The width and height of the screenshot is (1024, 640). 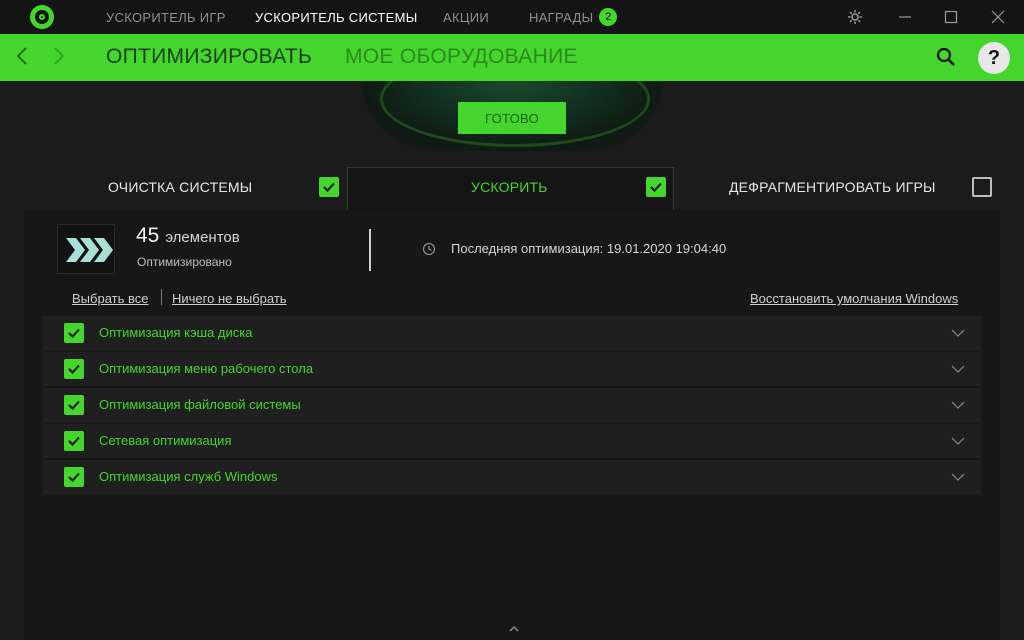 I want to click on help-icon: ?, so click(x=994, y=58).